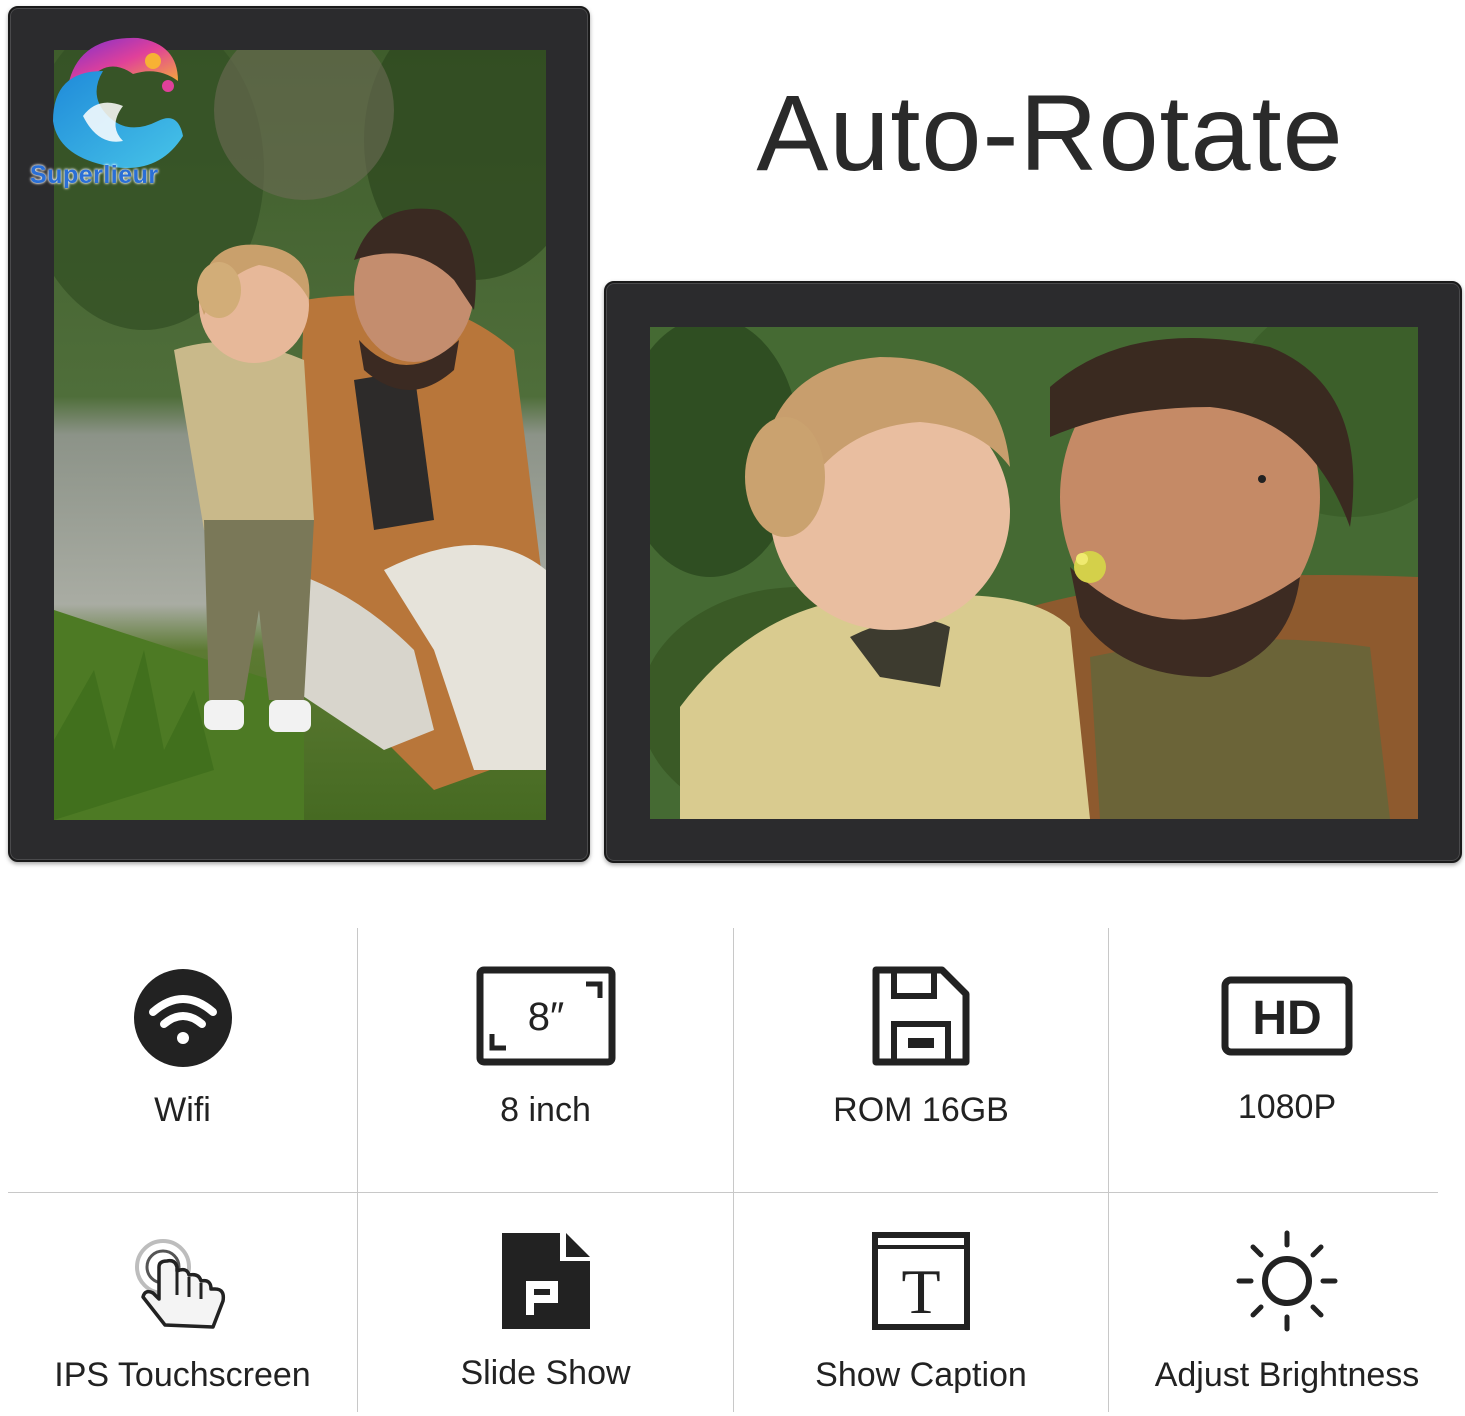 The height and width of the screenshot is (1416, 1465). Describe the element at coordinates (1287, 1107) in the screenshot. I see `feature-label-resolution: 1080P` at that location.